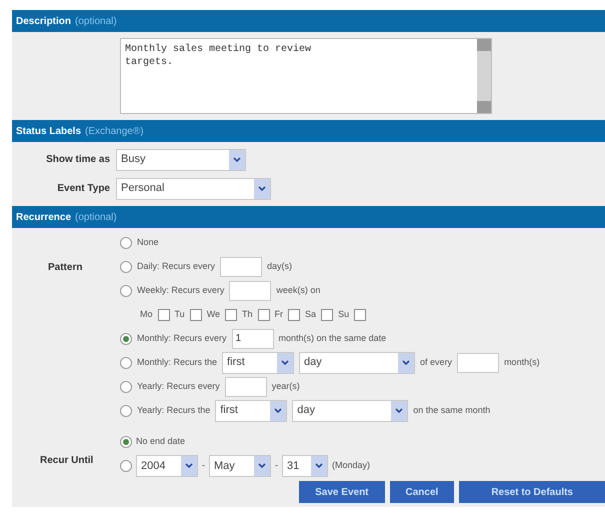  What do you see at coordinates (332, 338) in the screenshot?
I see `option-label: month(s) on the same date` at bounding box center [332, 338].